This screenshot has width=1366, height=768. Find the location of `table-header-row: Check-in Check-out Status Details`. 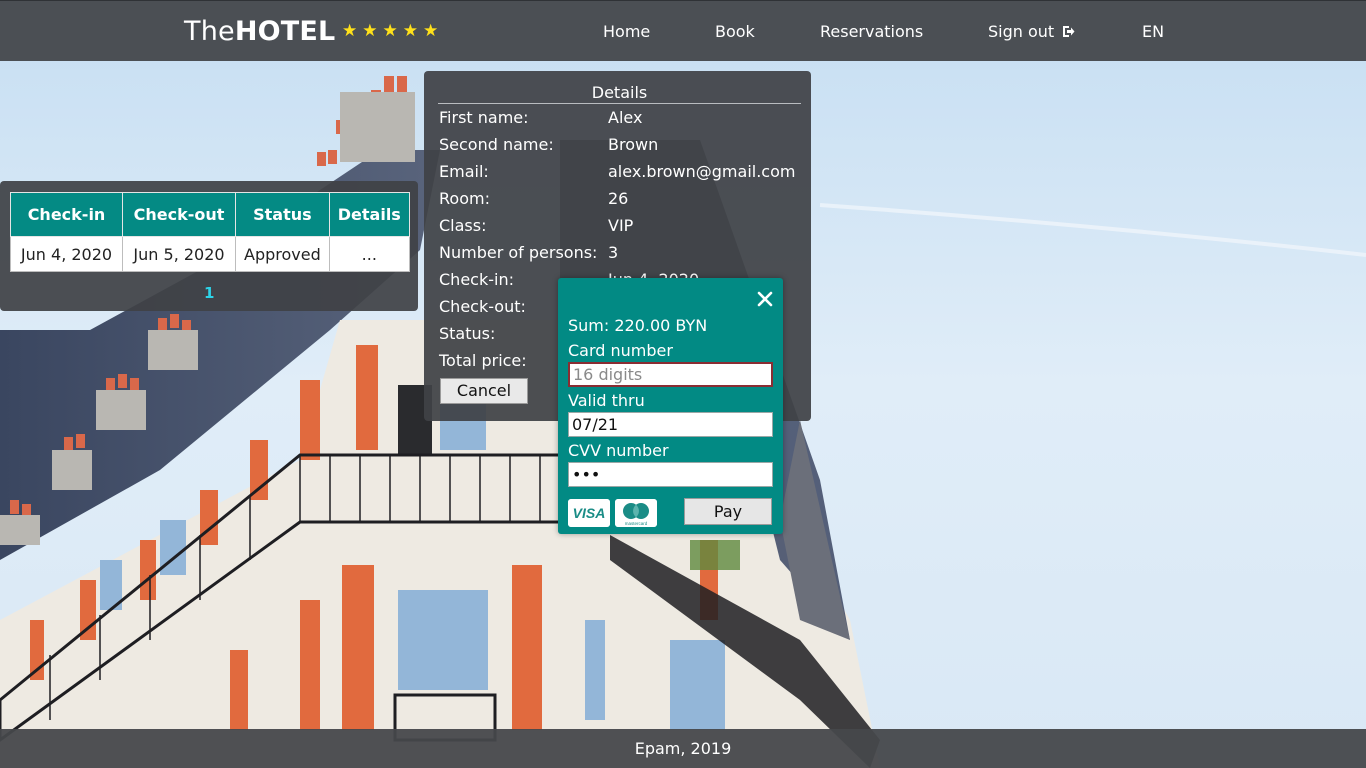

table-header-row: Check-in Check-out Status Details is located at coordinates (210, 214).